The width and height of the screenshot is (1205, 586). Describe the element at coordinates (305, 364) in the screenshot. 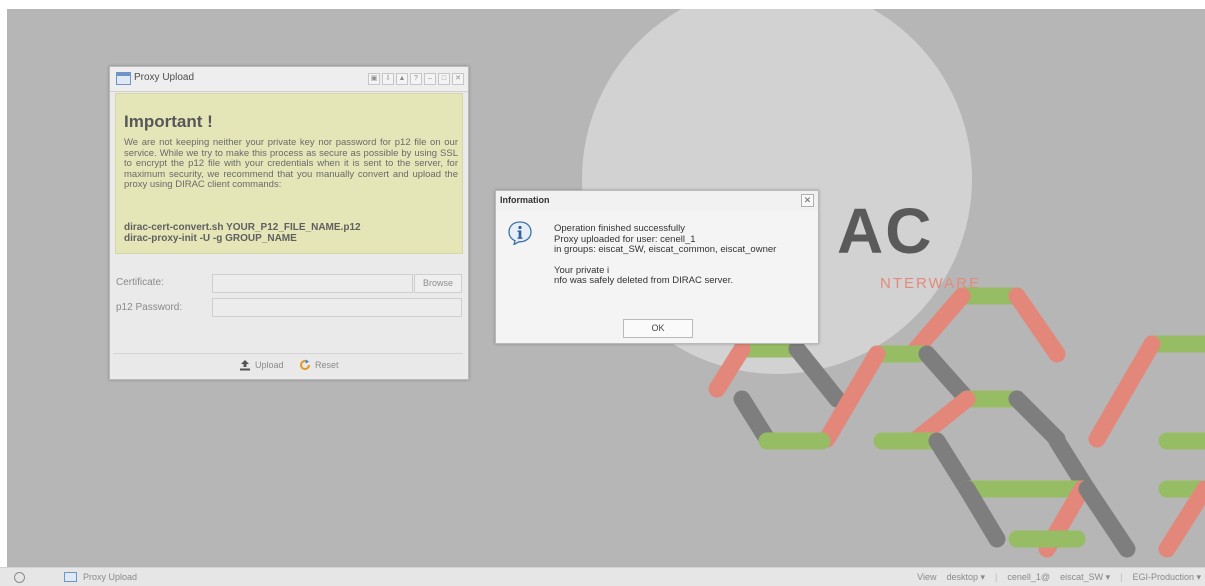

I see `reset-icon` at that location.